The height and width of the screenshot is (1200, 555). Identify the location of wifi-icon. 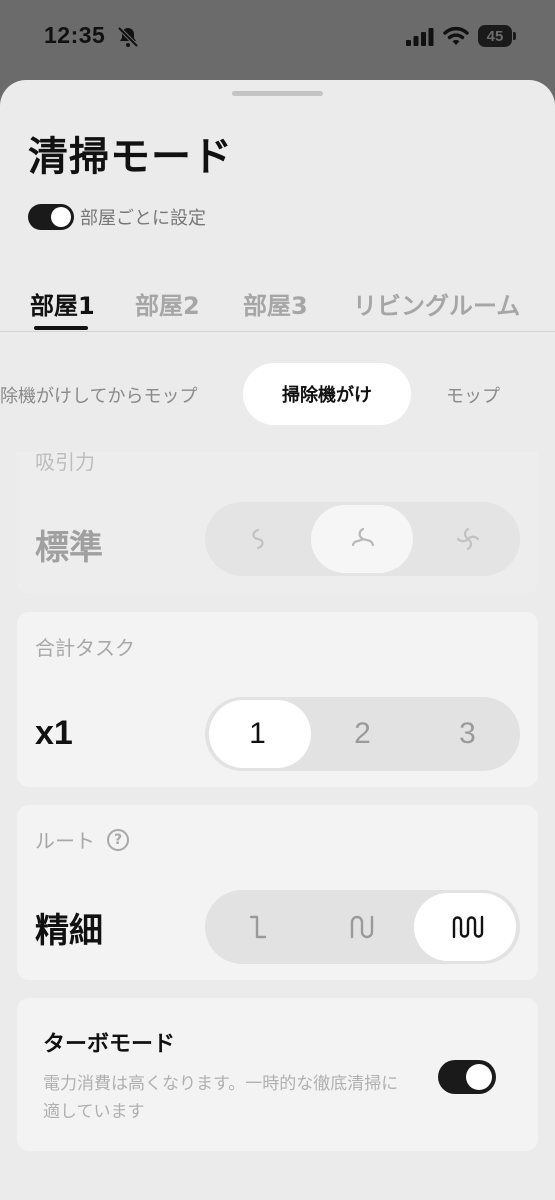
(456, 35).